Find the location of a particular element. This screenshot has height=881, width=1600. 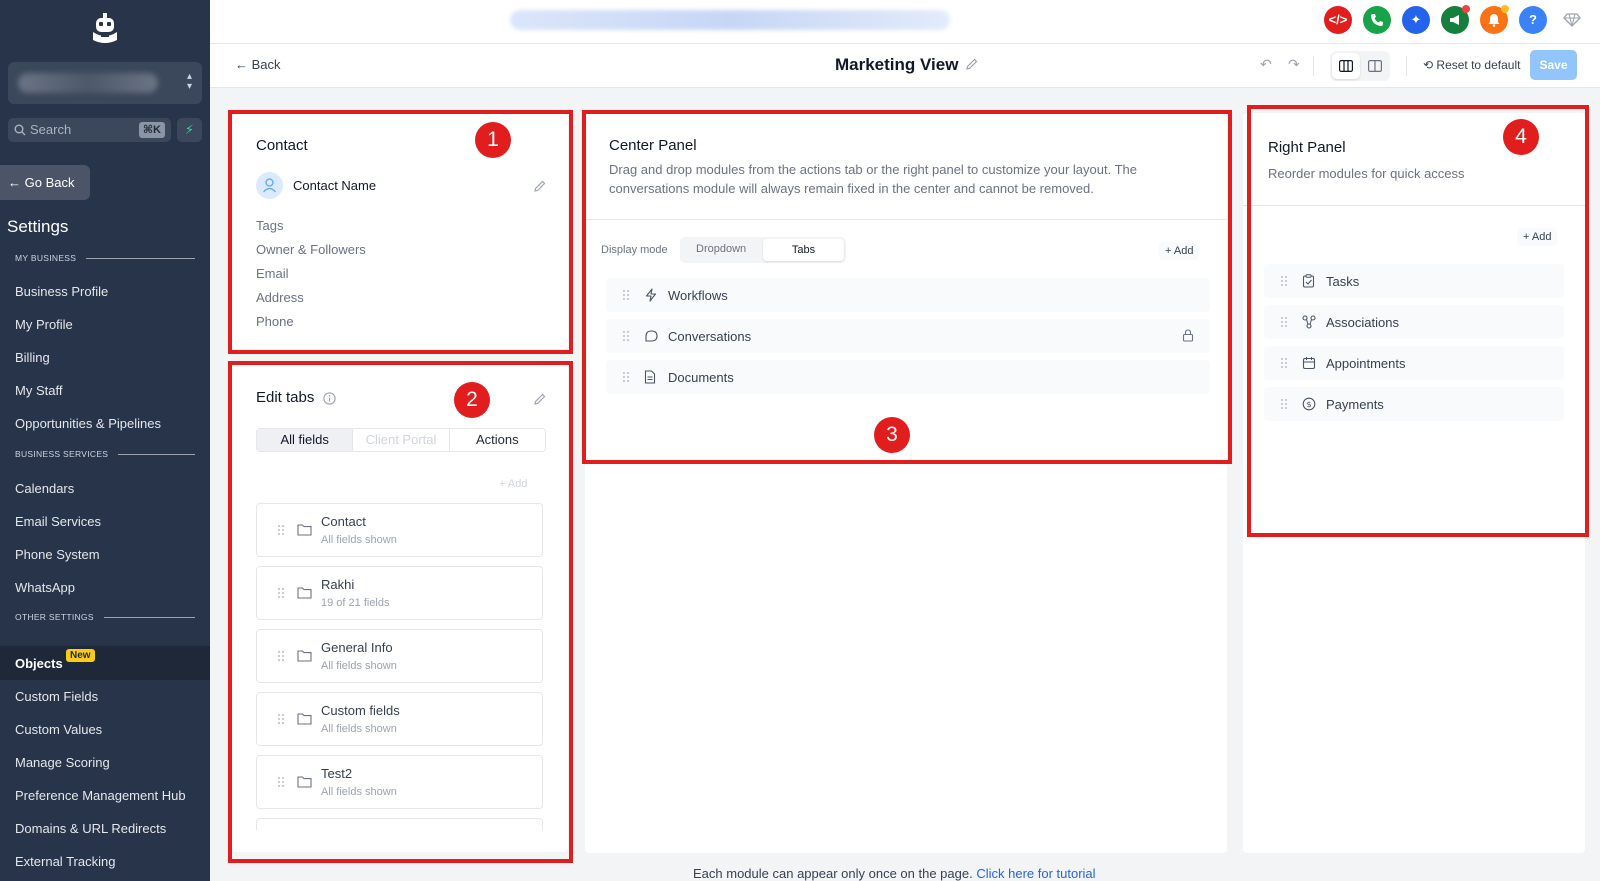

module-name: Workflows is located at coordinates (698, 295).